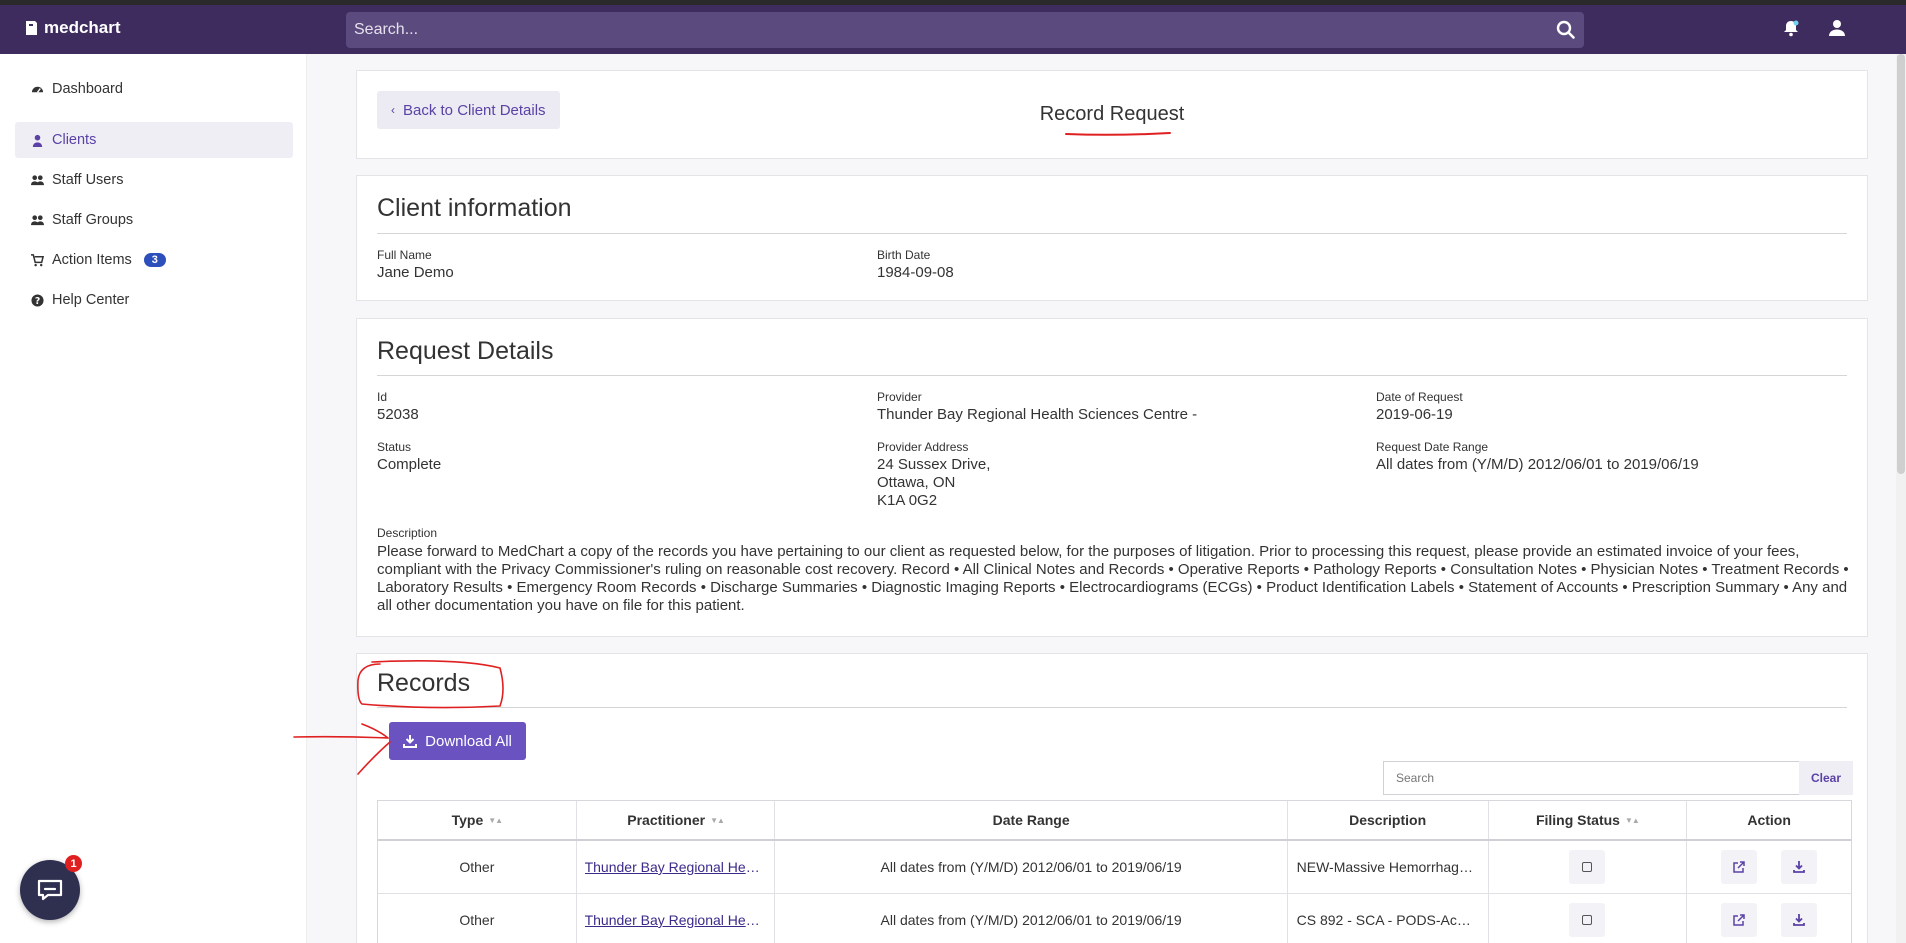 This screenshot has width=1906, height=943. I want to click on filing-status-cell, so click(1588, 918).